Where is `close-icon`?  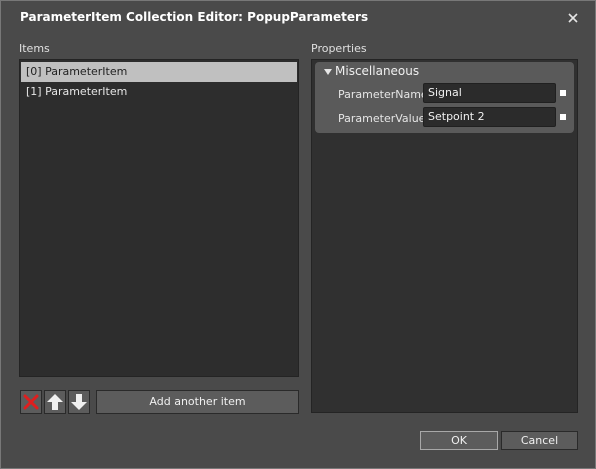 close-icon is located at coordinates (573, 18).